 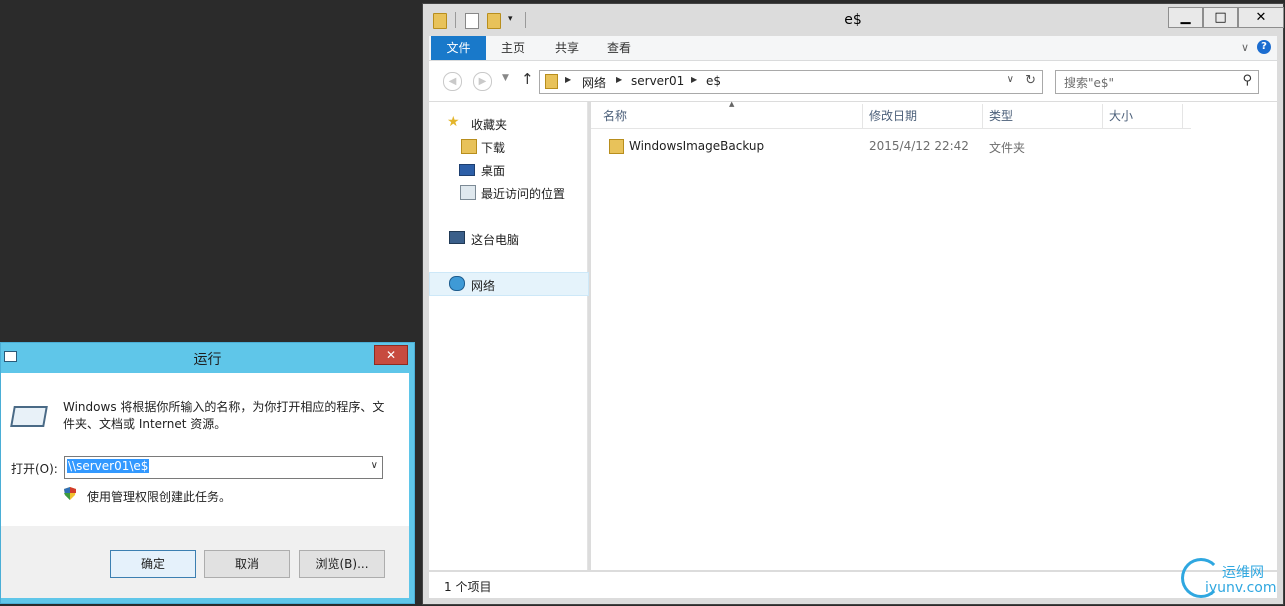 I want to click on tab-view: 查看, so click(x=619, y=48).